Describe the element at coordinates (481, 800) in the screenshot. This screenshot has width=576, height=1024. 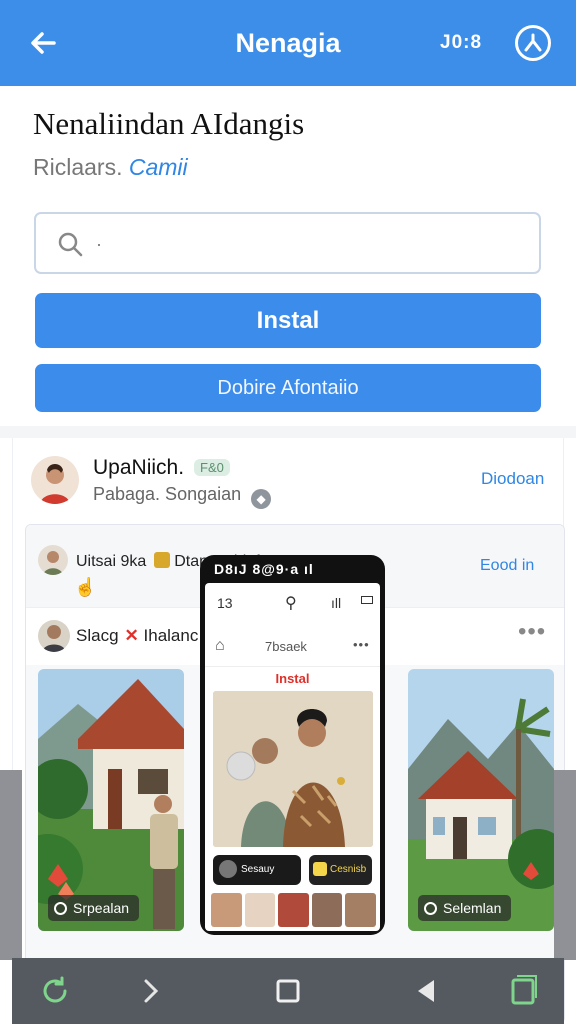
I see `photo-right: Selemlan` at that location.